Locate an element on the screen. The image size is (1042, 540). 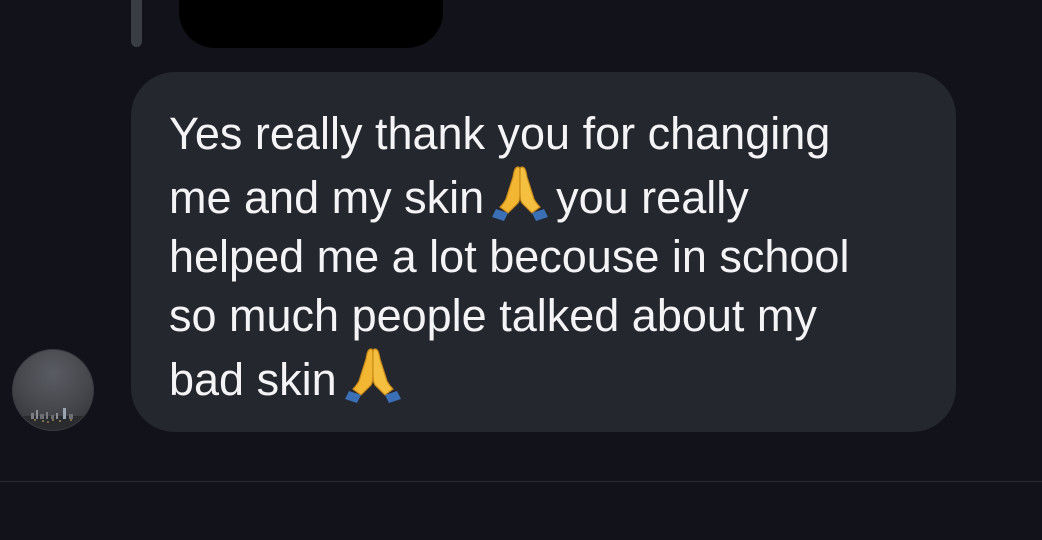
message-line-4: so much people talked about my is located at coordinates (493, 315).